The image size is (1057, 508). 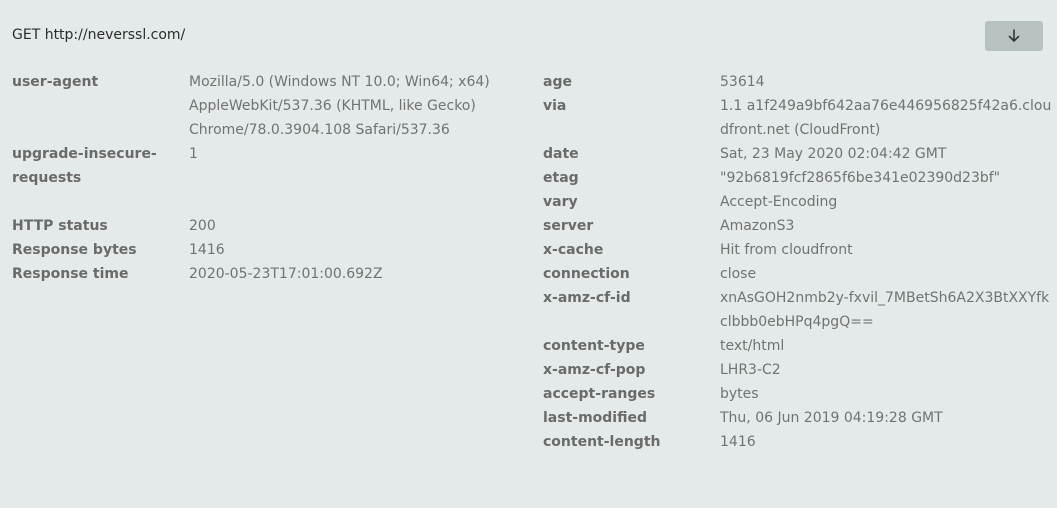 I want to click on response-header-key: x-cache, so click(x=573, y=250).